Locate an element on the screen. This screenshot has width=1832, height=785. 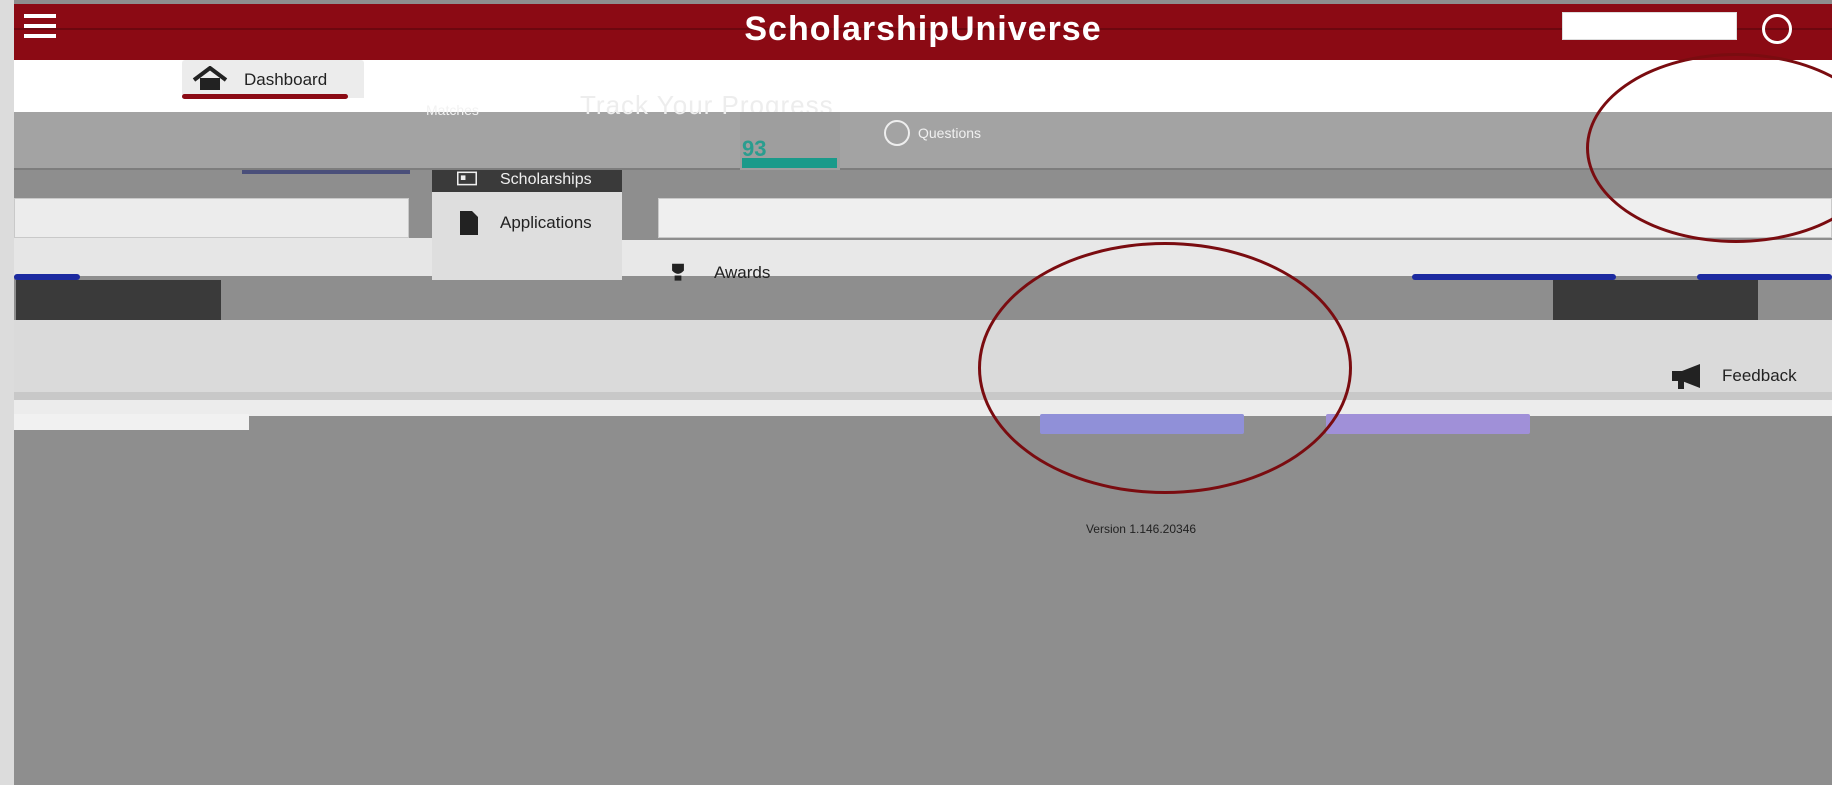
search-input is located at coordinates (1649, 26).